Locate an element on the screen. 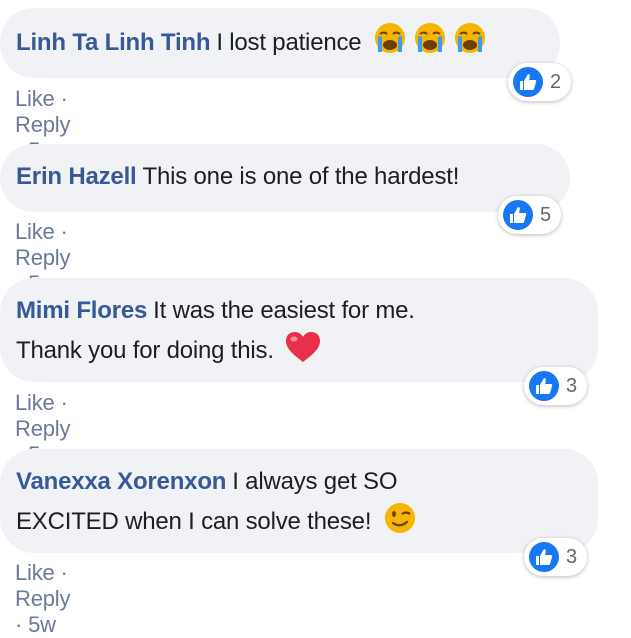  comment-bubble: Linh Ta Linh Tinh I lost patience is located at coordinates (280, 43).